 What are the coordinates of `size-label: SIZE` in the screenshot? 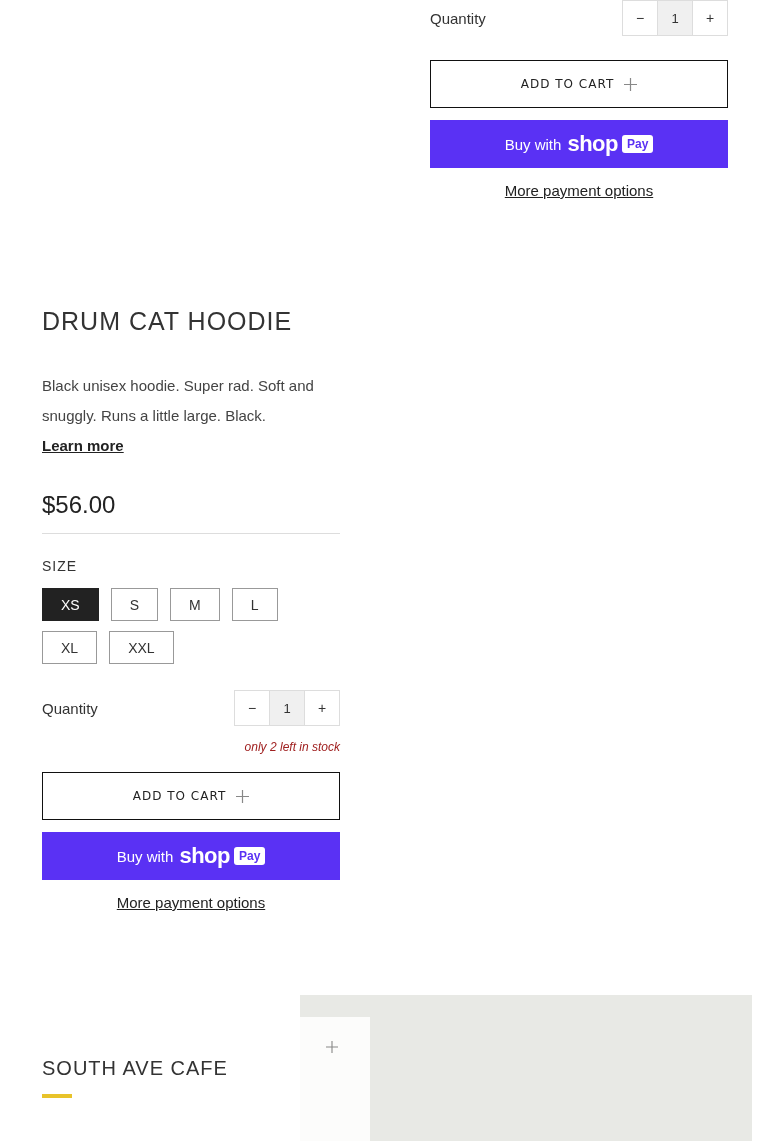 It's located at (60, 566).